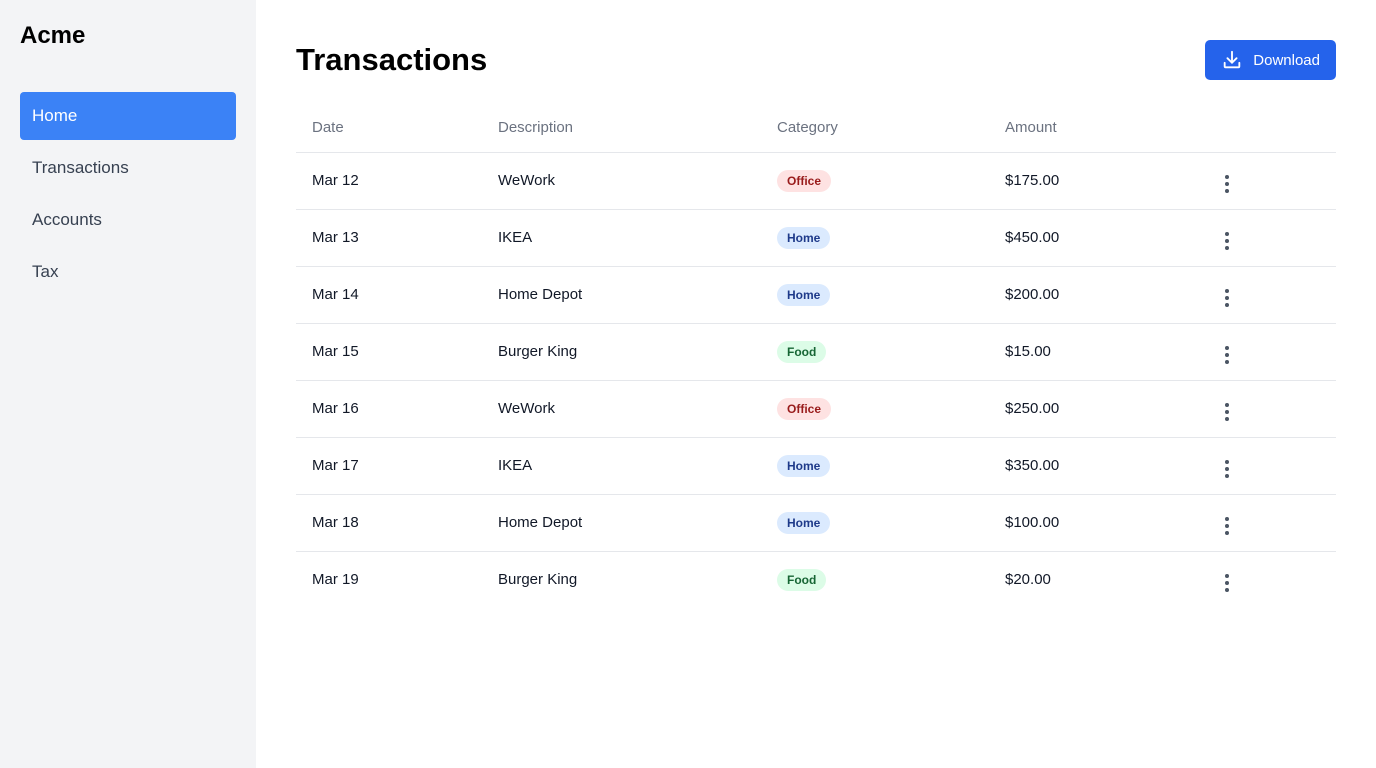 The width and height of the screenshot is (1376, 768). I want to click on sidebar-item-transactions: Transactions, so click(128, 168).